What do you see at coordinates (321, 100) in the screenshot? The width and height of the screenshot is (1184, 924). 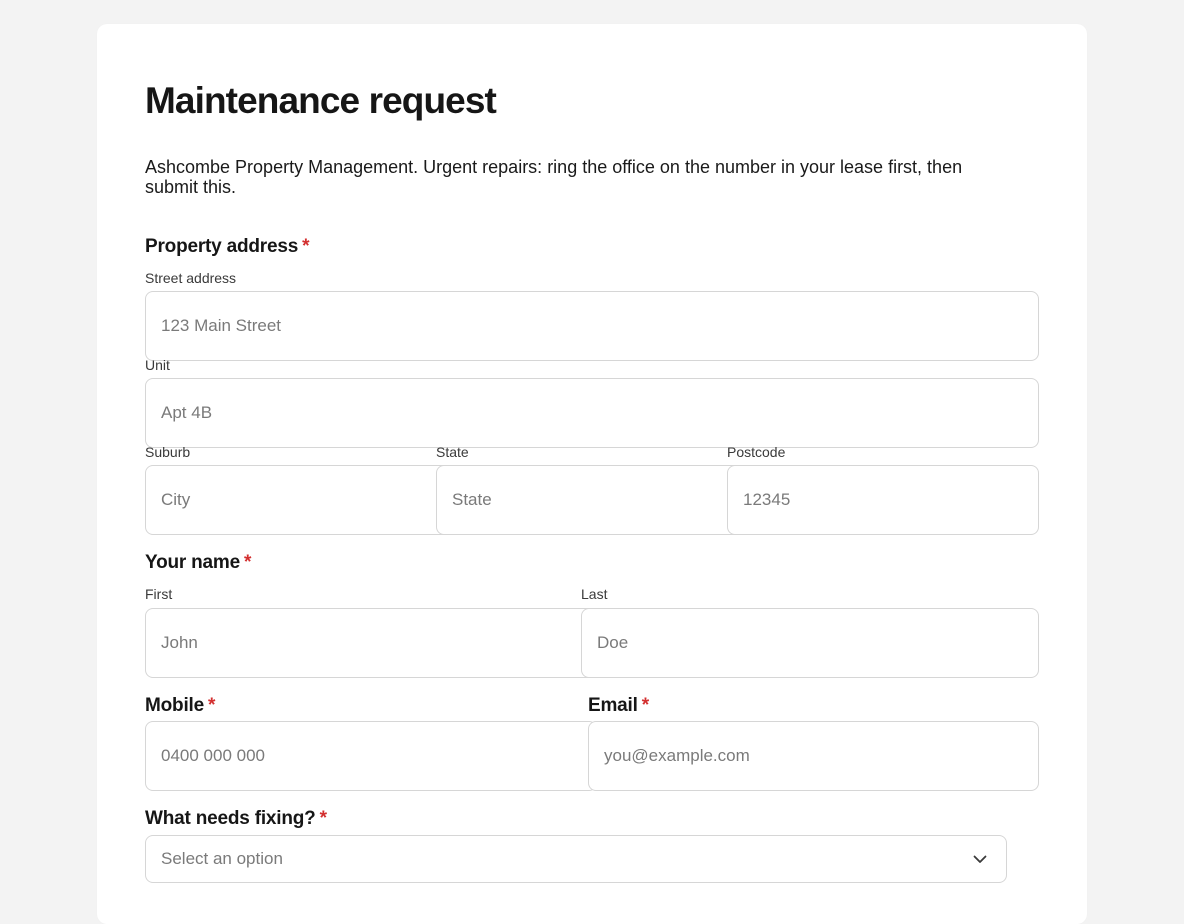 I see `page-title: Maintenance request` at bounding box center [321, 100].